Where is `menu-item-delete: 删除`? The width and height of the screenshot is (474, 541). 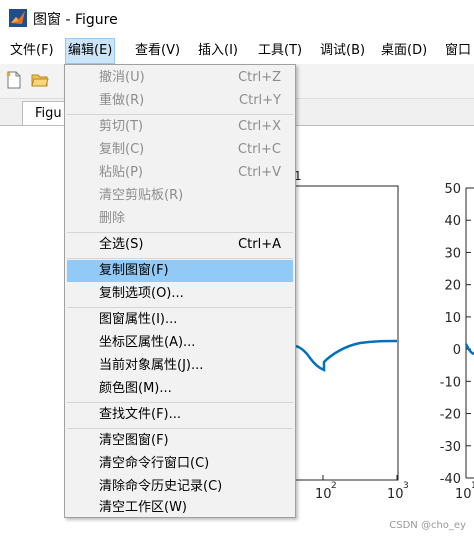 menu-item-delete: 删除 is located at coordinates (180, 219).